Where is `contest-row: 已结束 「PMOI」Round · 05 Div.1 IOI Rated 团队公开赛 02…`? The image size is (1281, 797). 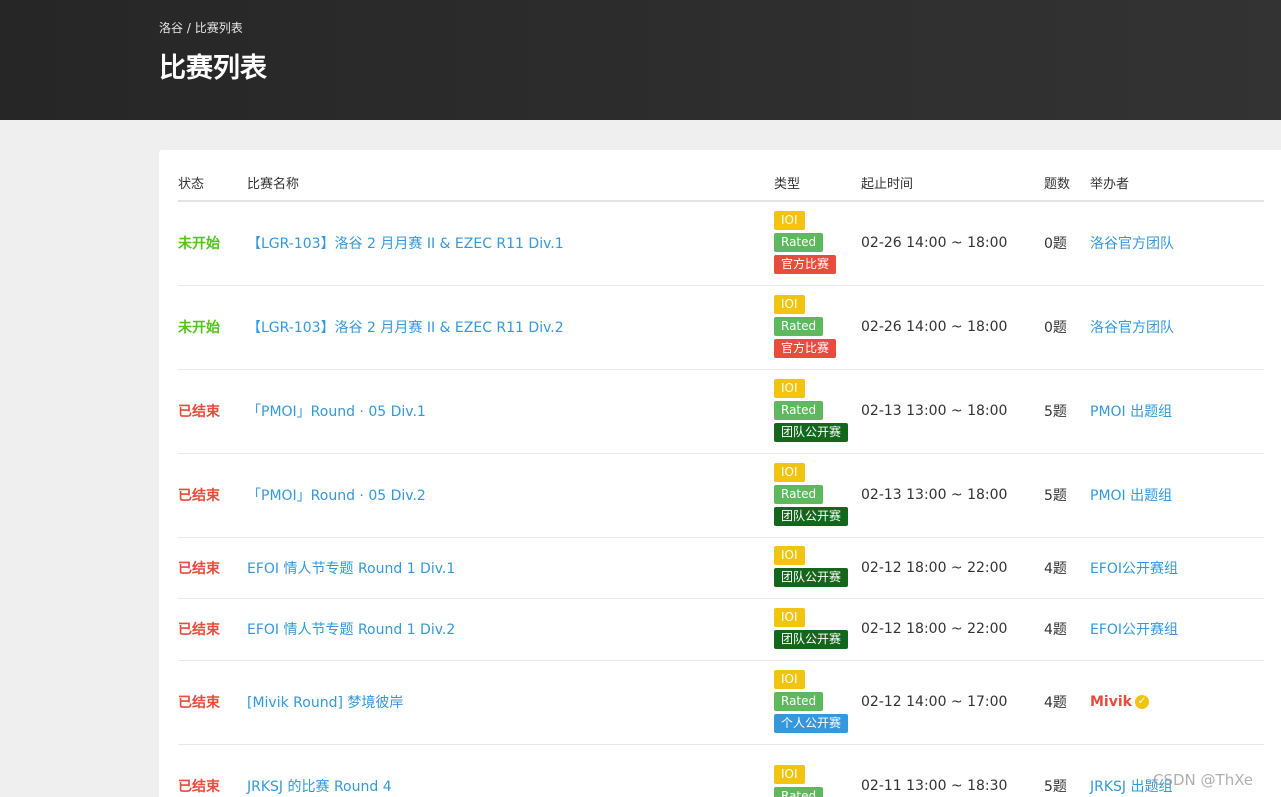 contest-row: 已结束 「PMOI」Round · 05 Div.1 IOI Rated 团队公开赛 02… is located at coordinates (721, 411).